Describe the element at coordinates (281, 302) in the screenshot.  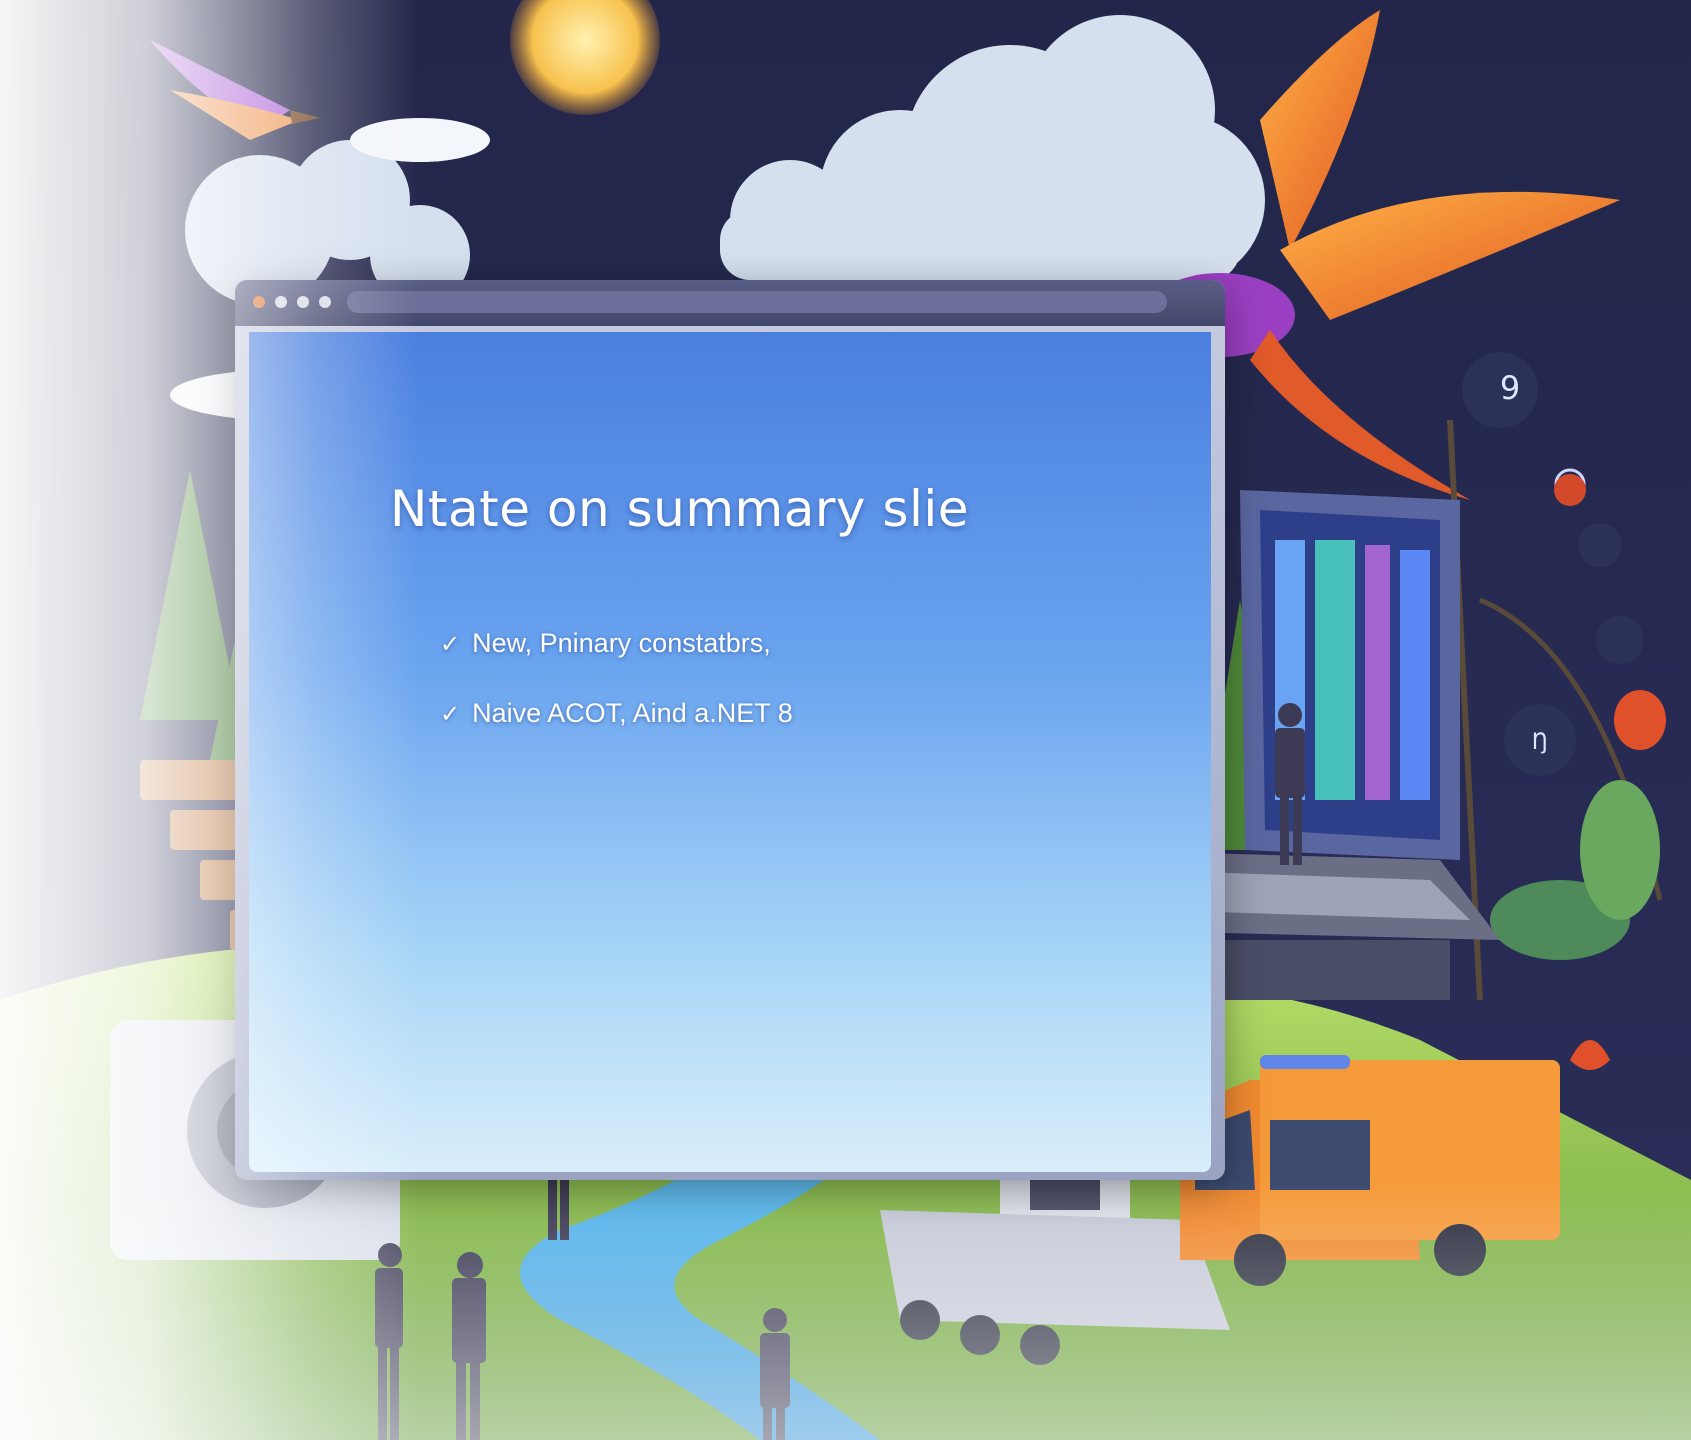
I see `window-minimize-button` at that location.